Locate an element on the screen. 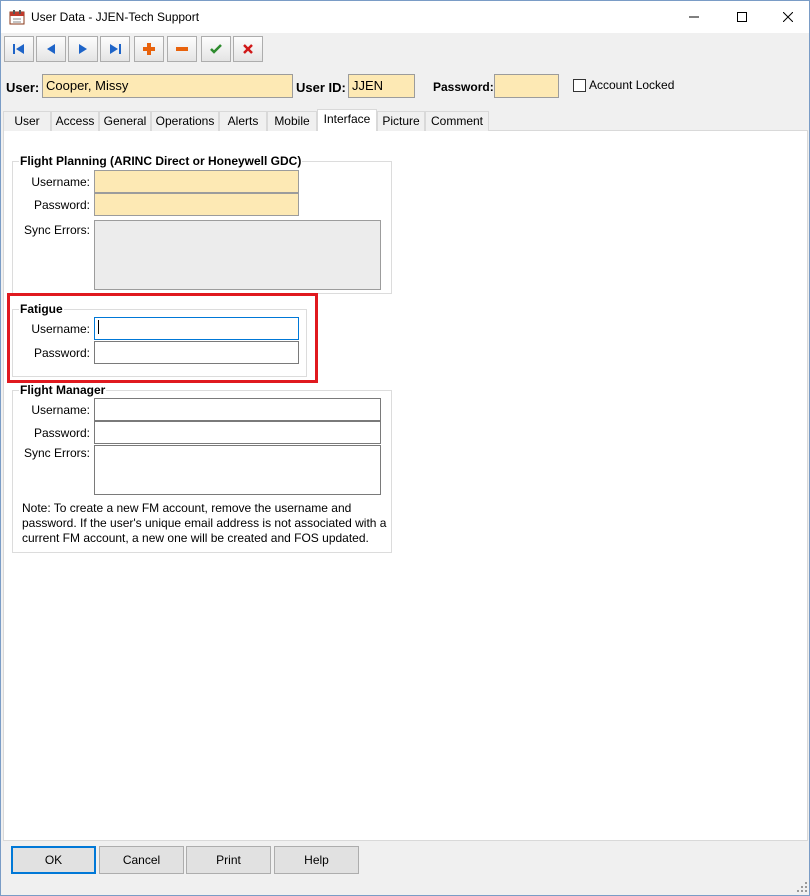  cancel-record-button is located at coordinates (248, 49).